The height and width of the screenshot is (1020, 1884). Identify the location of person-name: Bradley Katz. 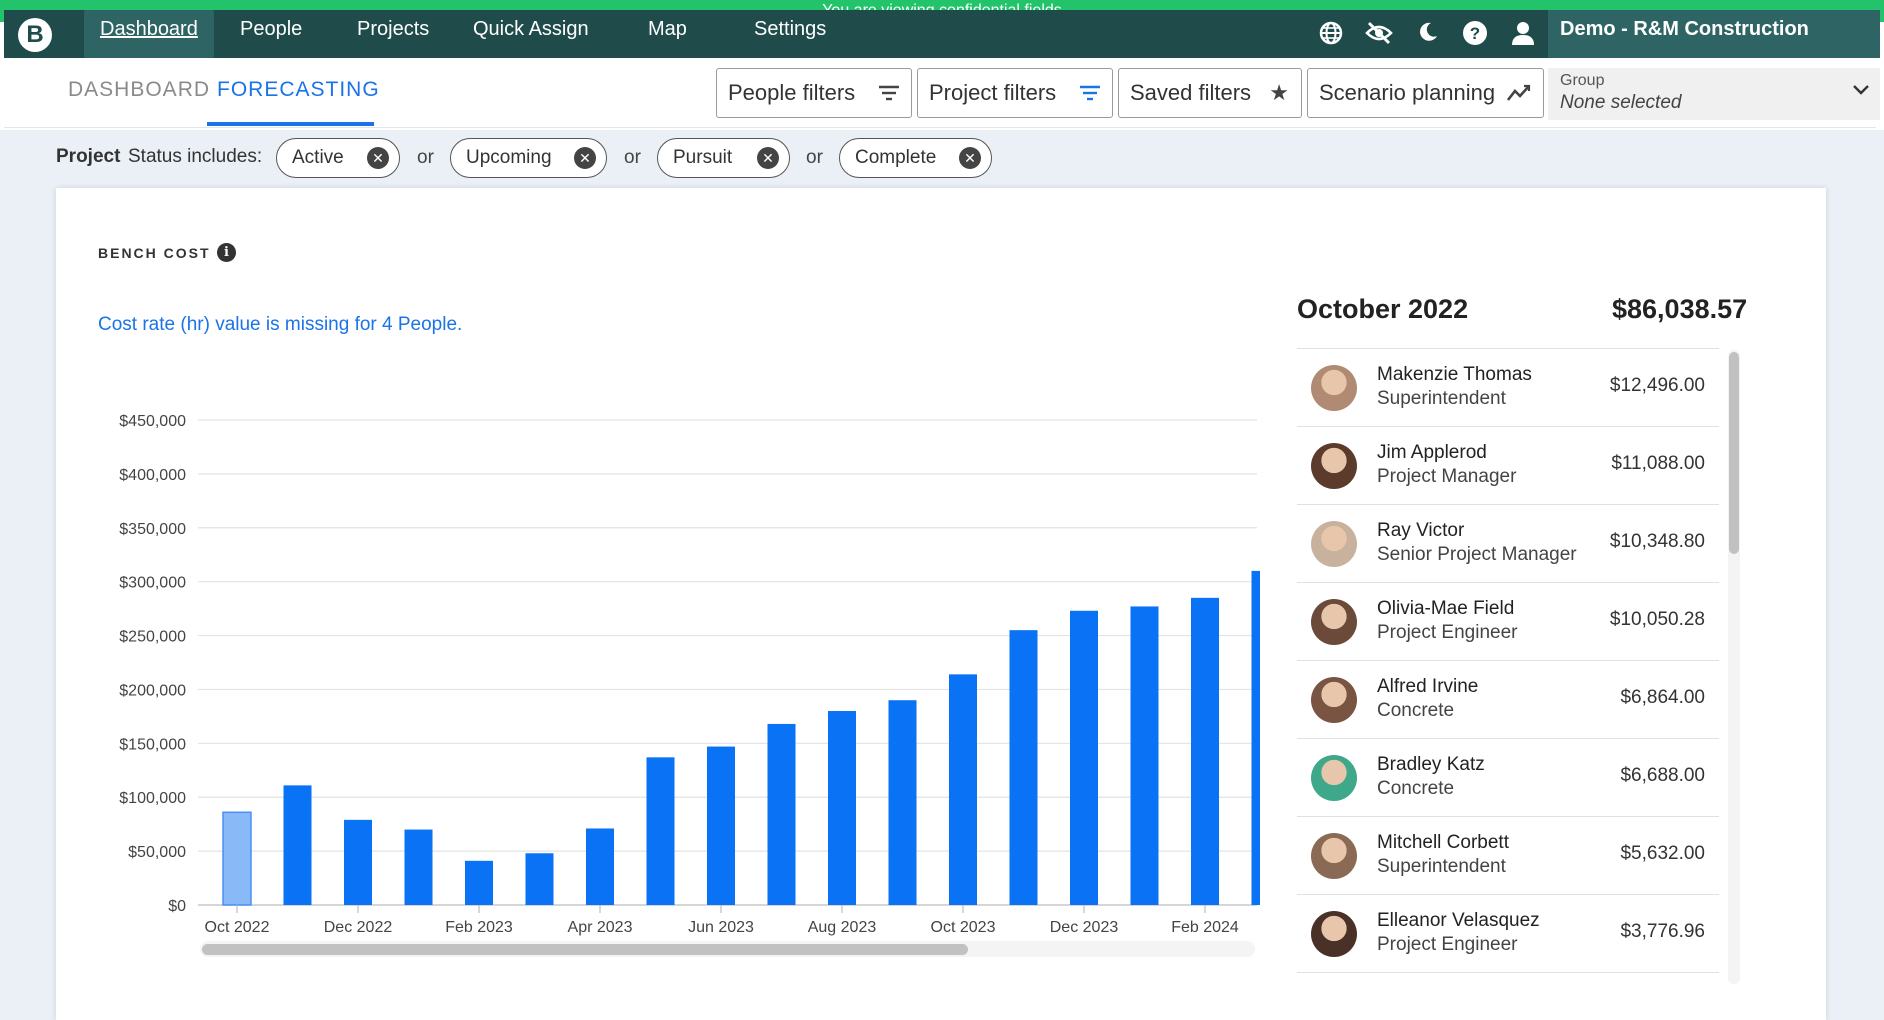
(1431, 764).